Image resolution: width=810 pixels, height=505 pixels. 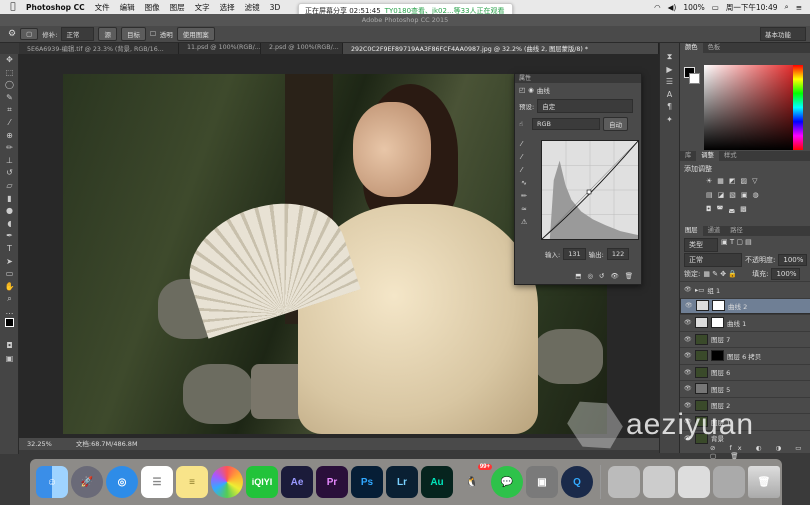 What do you see at coordinates (524, 157) in the screenshot?
I see `gray-point-eyedropper-icon: ⁄` at bounding box center [524, 157].